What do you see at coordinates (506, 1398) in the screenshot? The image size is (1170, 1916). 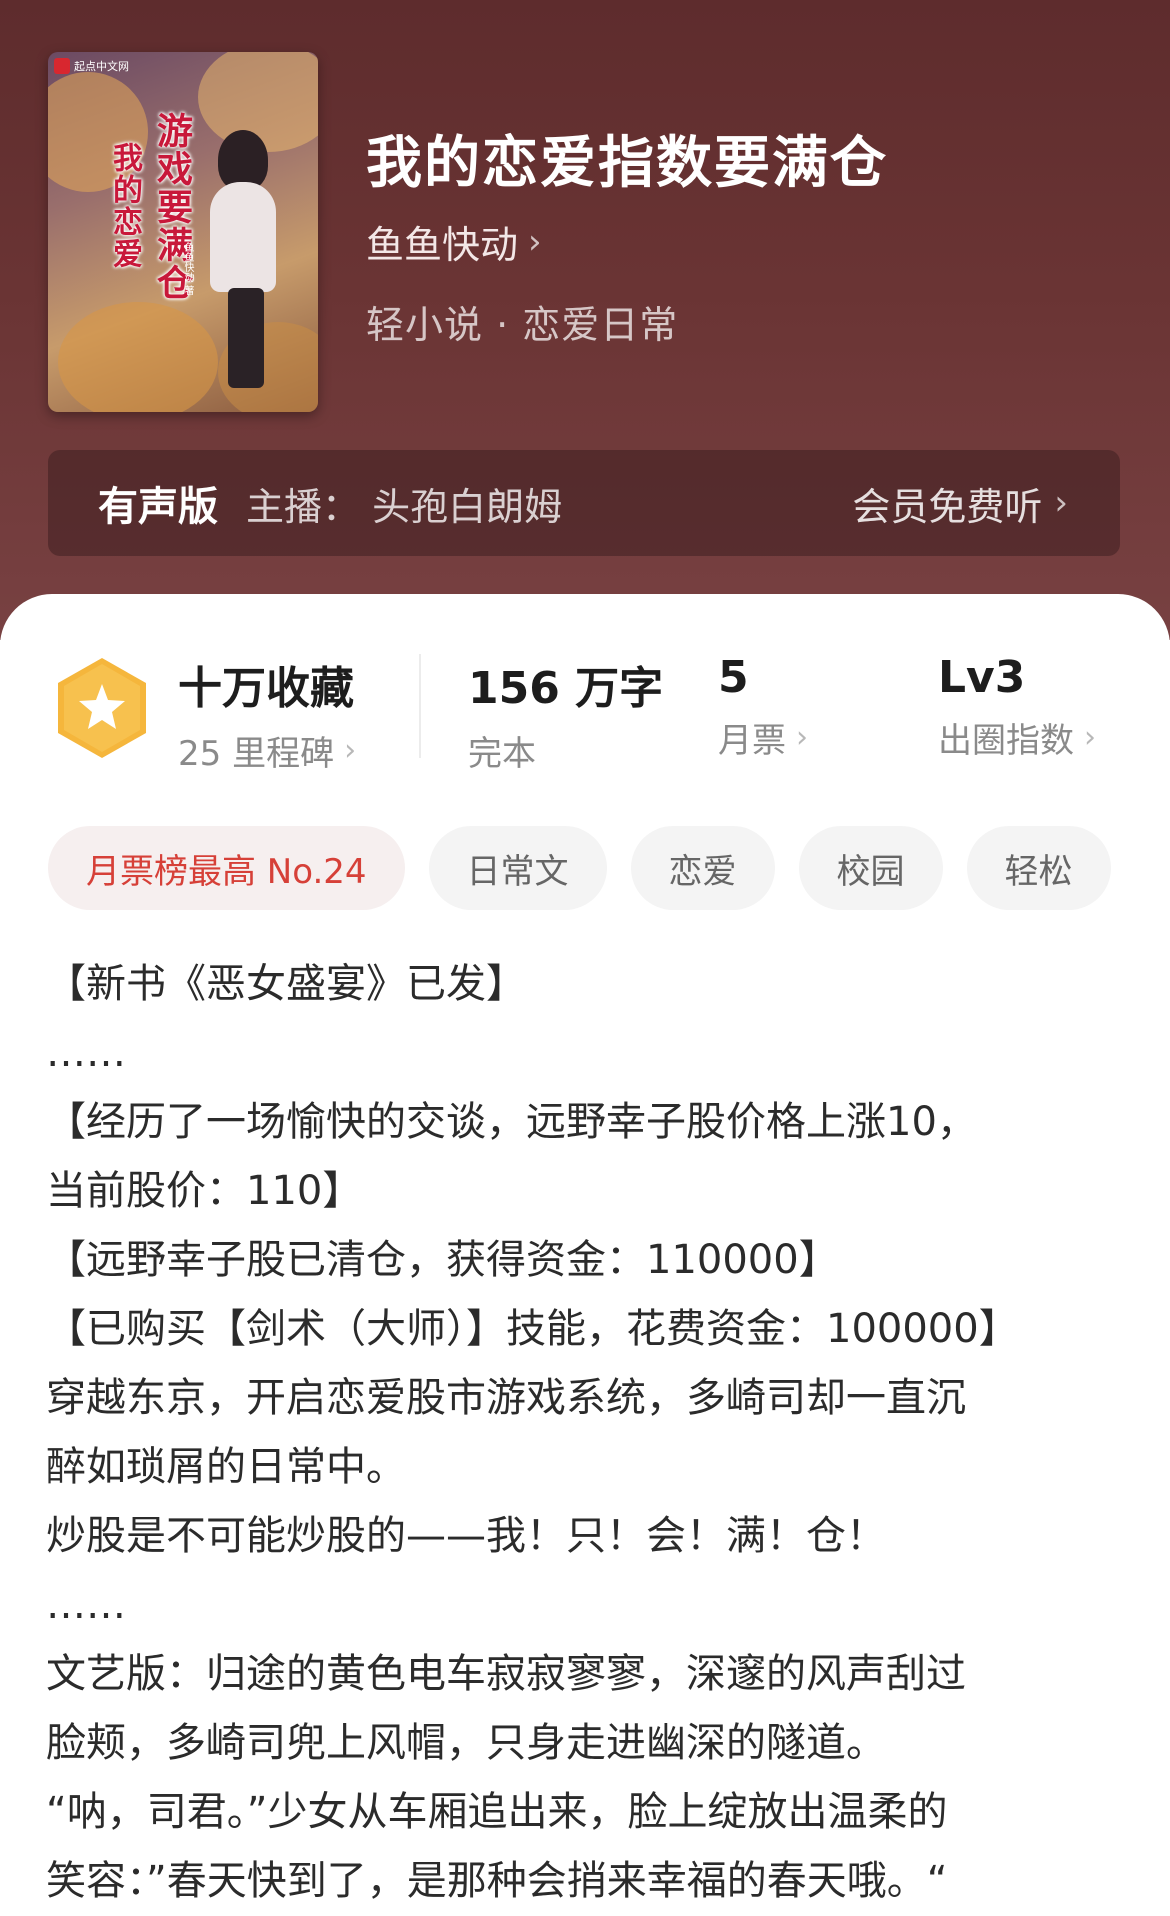 I see `description-line: 穿越东京，开启恋爱股市游戏系统，多崎司却一直沉` at bounding box center [506, 1398].